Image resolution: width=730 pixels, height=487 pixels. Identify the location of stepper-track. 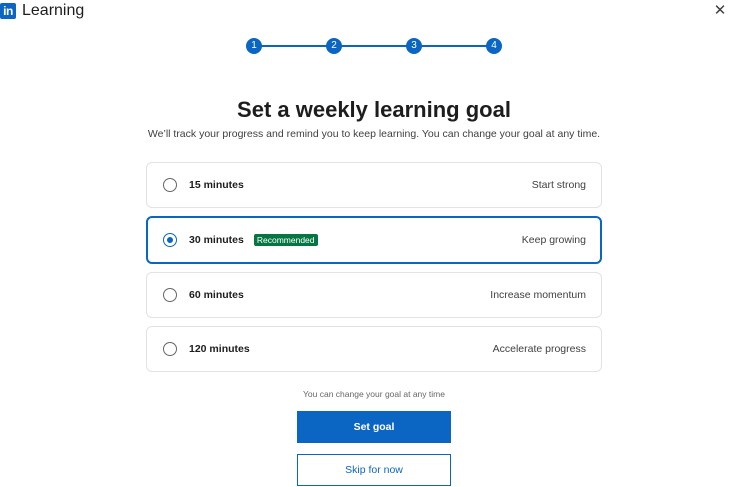
(374, 46).